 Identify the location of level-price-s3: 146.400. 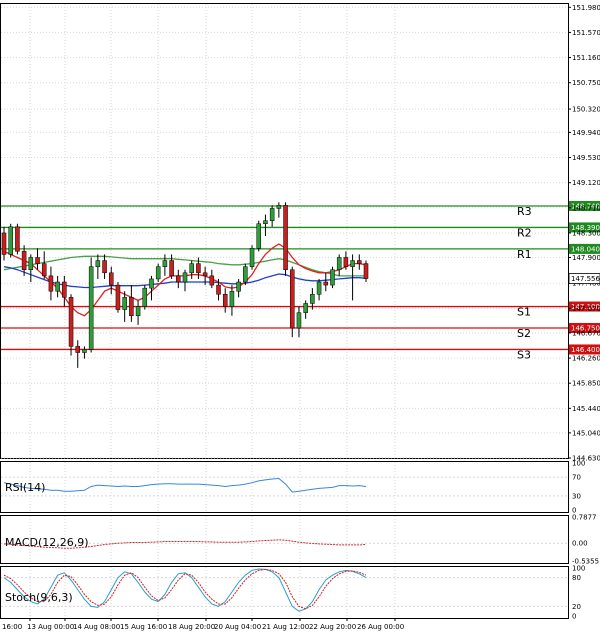
(585, 350).